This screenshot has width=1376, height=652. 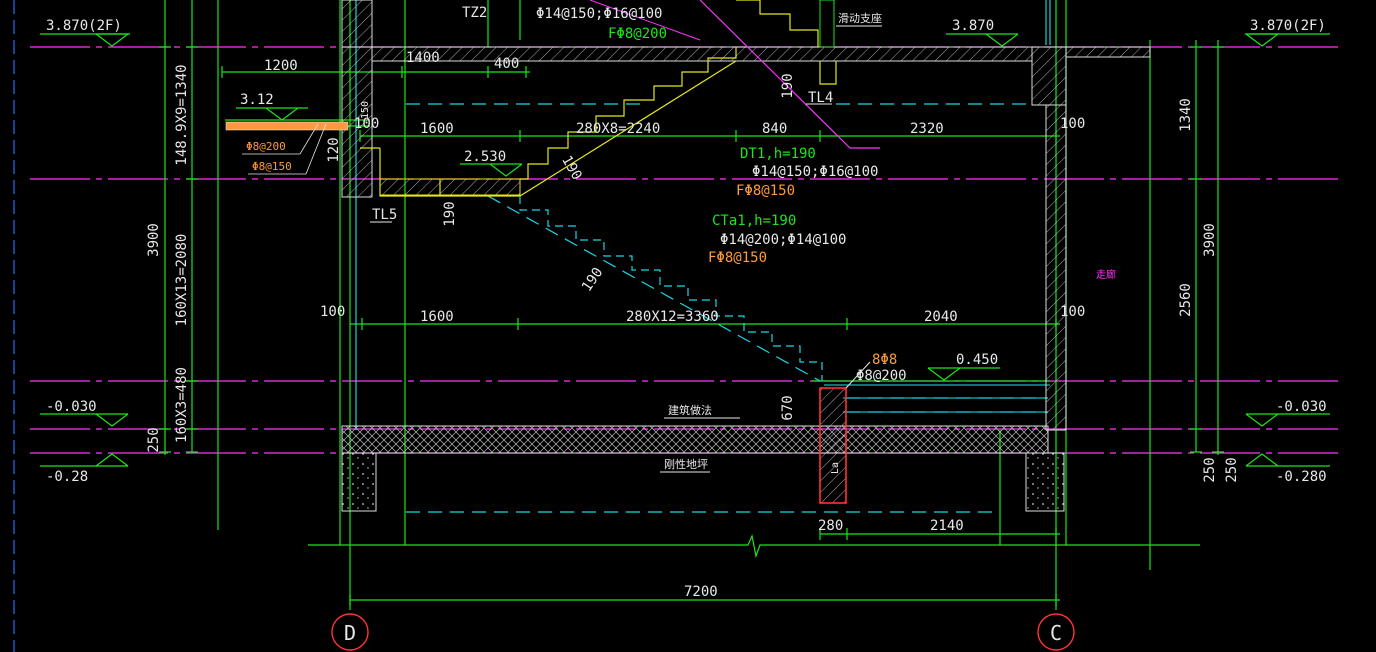 What do you see at coordinates (182, 280) in the screenshot?
I see `dim-left-vert-2: 160X13=2080` at bounding box center [182, 280].